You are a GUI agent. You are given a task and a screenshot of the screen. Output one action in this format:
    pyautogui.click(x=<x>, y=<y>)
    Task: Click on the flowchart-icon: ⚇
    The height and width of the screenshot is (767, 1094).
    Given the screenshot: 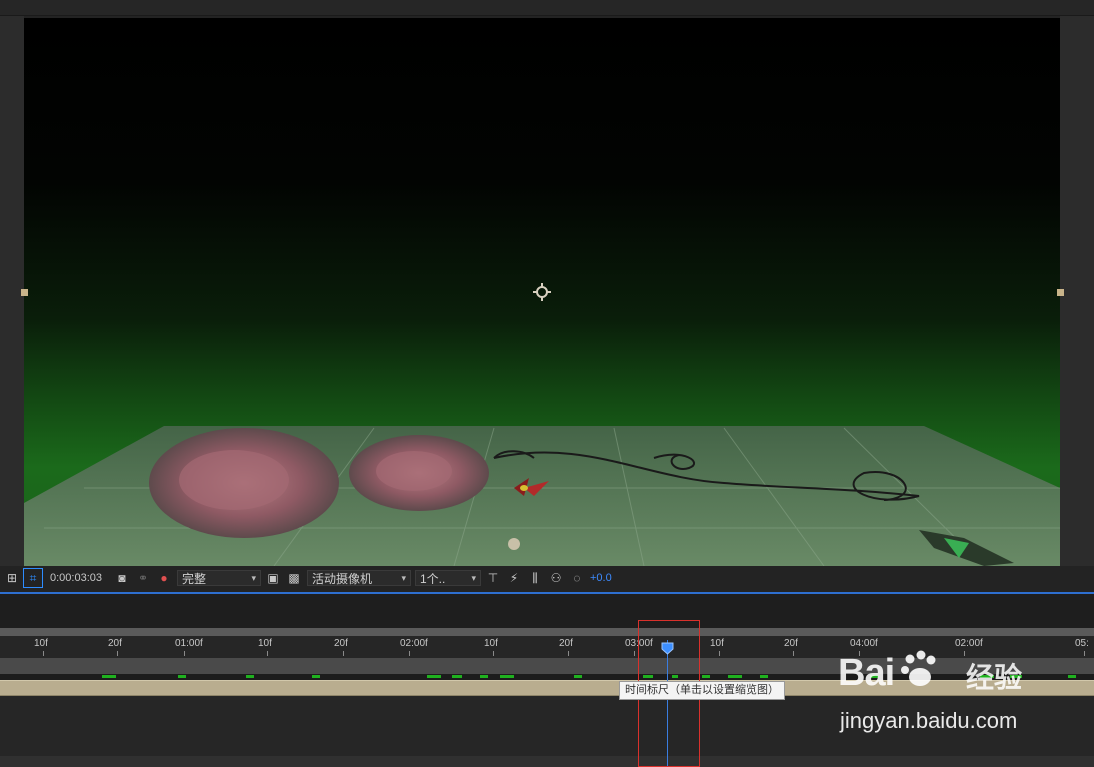 What is the action you would take?
    pyautogui.click(x=556, y=578)
    